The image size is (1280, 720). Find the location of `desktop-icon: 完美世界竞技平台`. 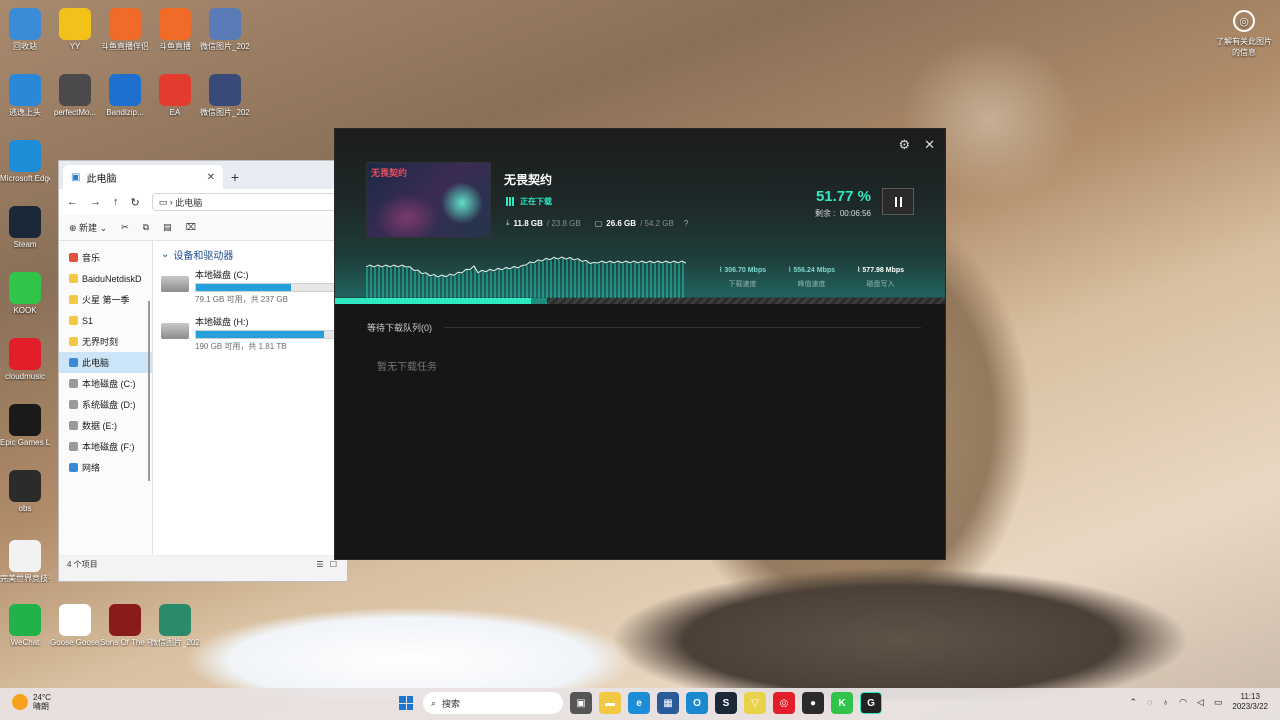

desktop-icon: 完美世界竞技平台 is located at coordinates (25, 561).